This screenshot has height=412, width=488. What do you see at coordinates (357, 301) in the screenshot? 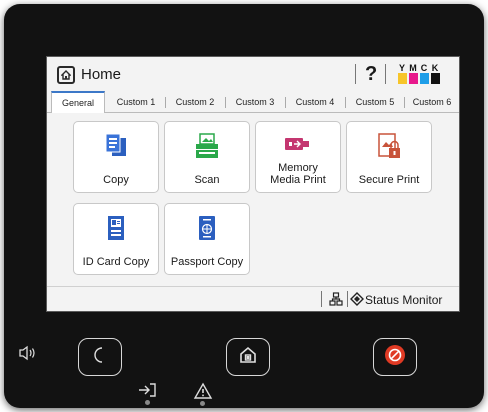
I see `status-monitor-icon` at bounding box center [357, 301].